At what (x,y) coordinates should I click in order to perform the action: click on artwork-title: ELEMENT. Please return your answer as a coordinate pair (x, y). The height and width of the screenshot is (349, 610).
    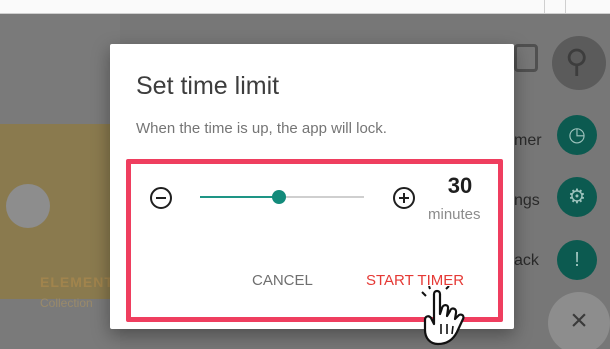
    Looking at the image, I should click on (77, 282).